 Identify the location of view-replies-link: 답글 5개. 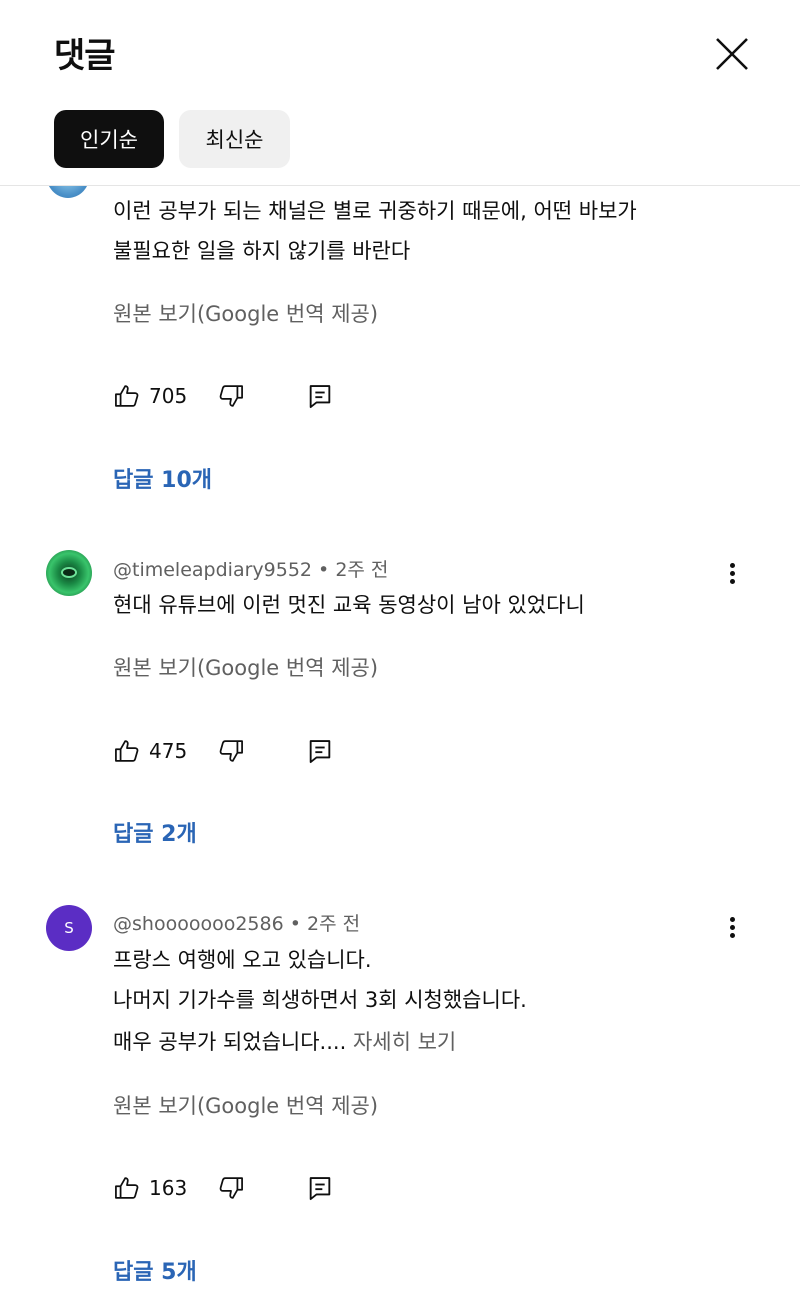
(155, 1270).